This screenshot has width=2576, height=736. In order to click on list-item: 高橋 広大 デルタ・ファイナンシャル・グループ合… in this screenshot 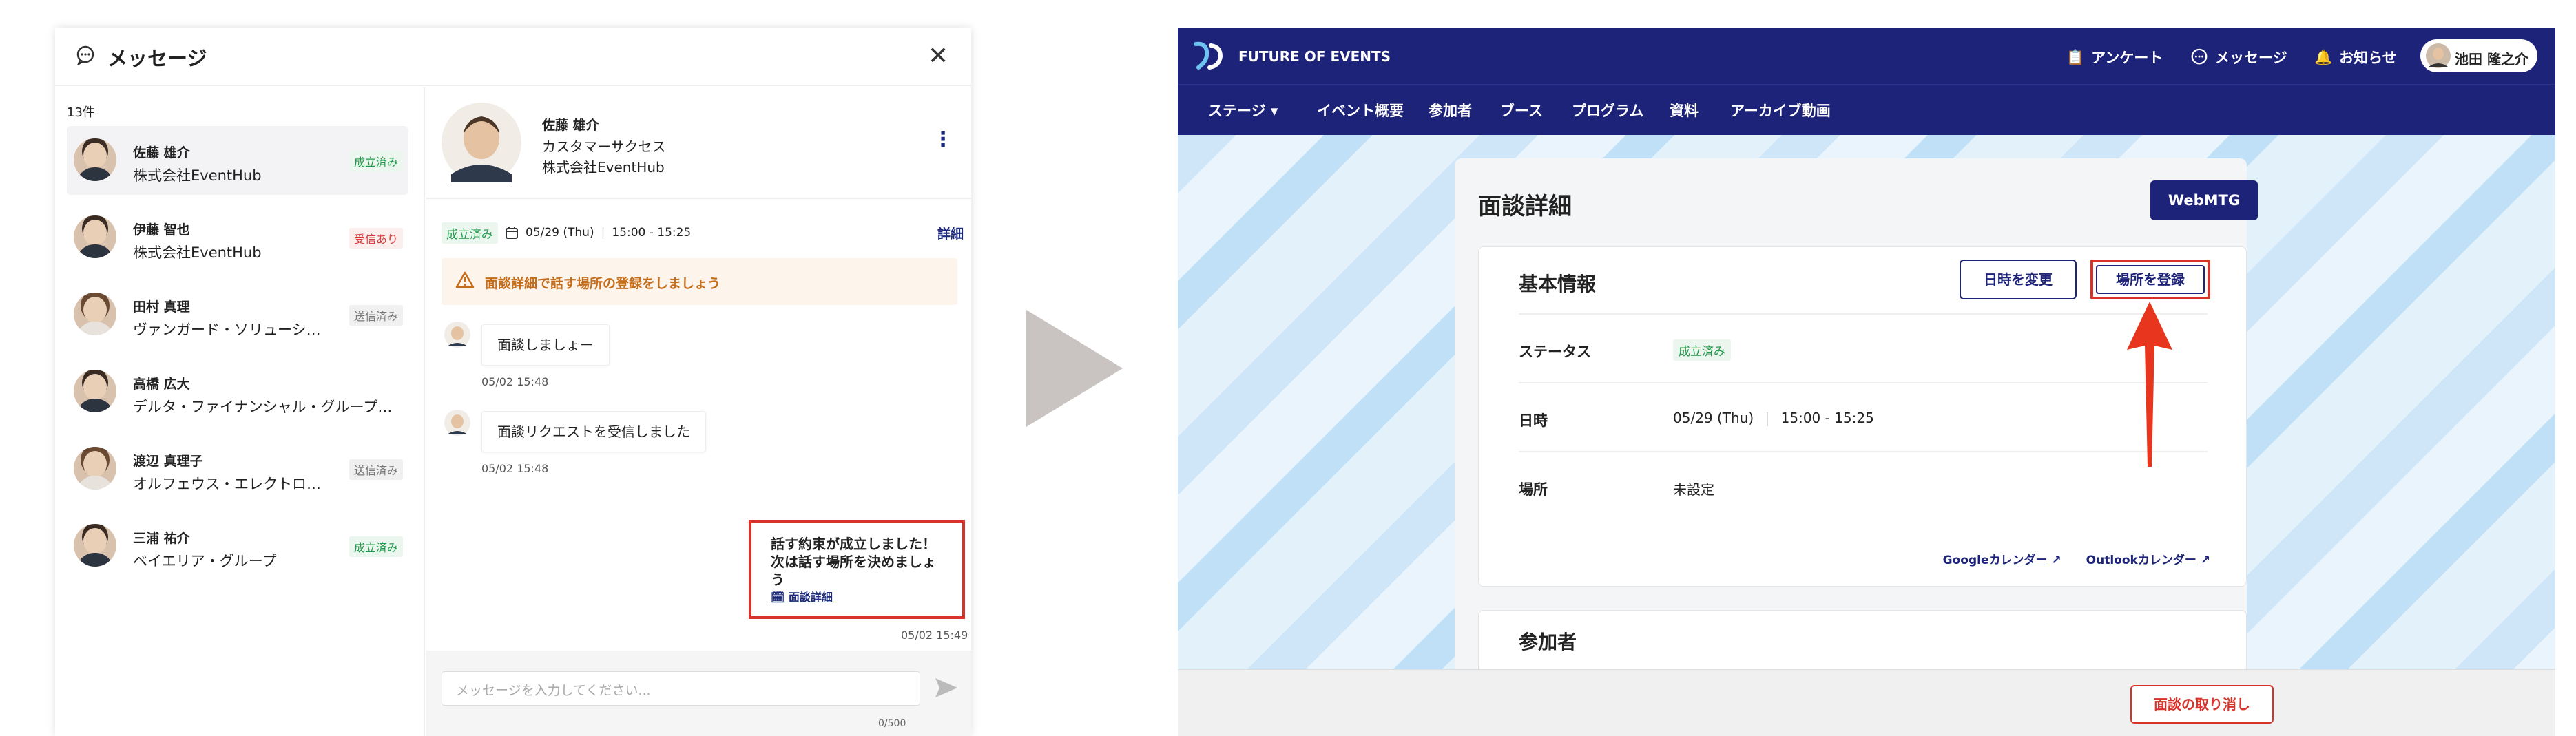, I will do `click(237, 392)`.